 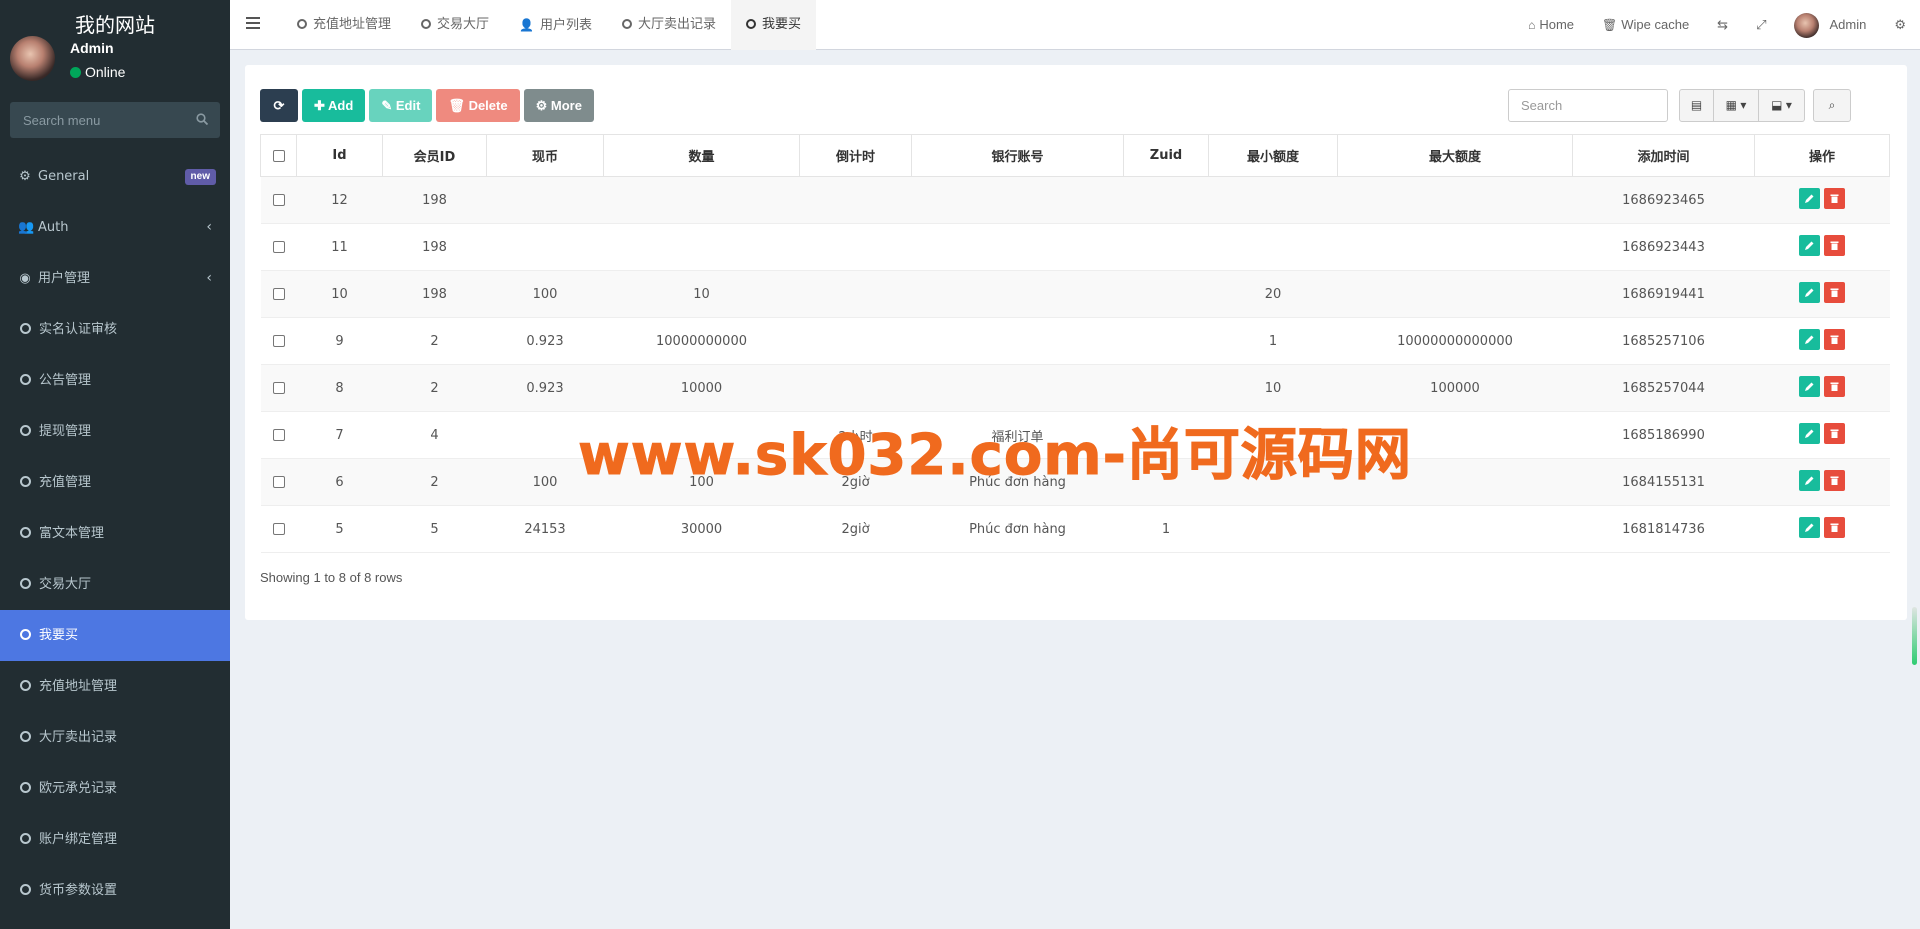 What do you see at coordinates (339, 200) in the screenshot?
I see `cell-id: 12` at bounding box center [339, 200].